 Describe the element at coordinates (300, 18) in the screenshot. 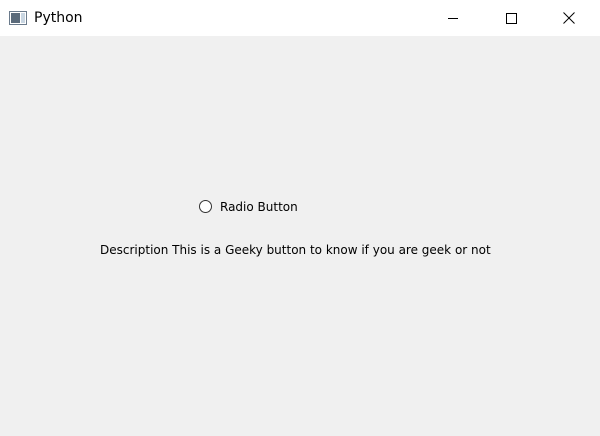

I see `title-bar: Python` at that location.